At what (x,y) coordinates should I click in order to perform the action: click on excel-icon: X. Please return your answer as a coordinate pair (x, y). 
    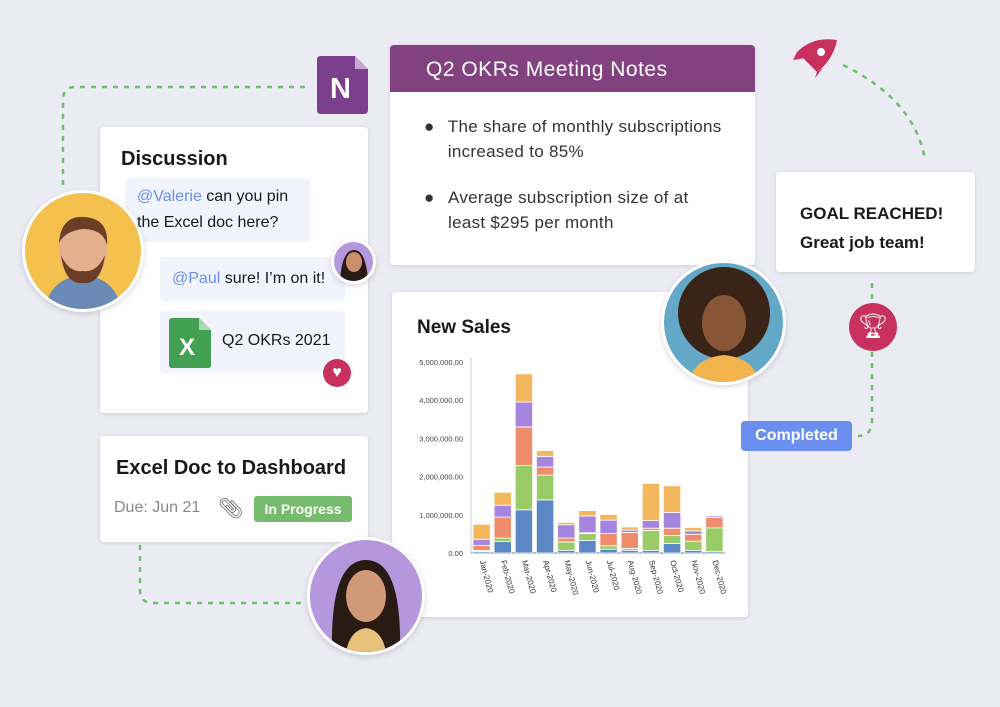
    Looking at the image, I should click on (190, 343).